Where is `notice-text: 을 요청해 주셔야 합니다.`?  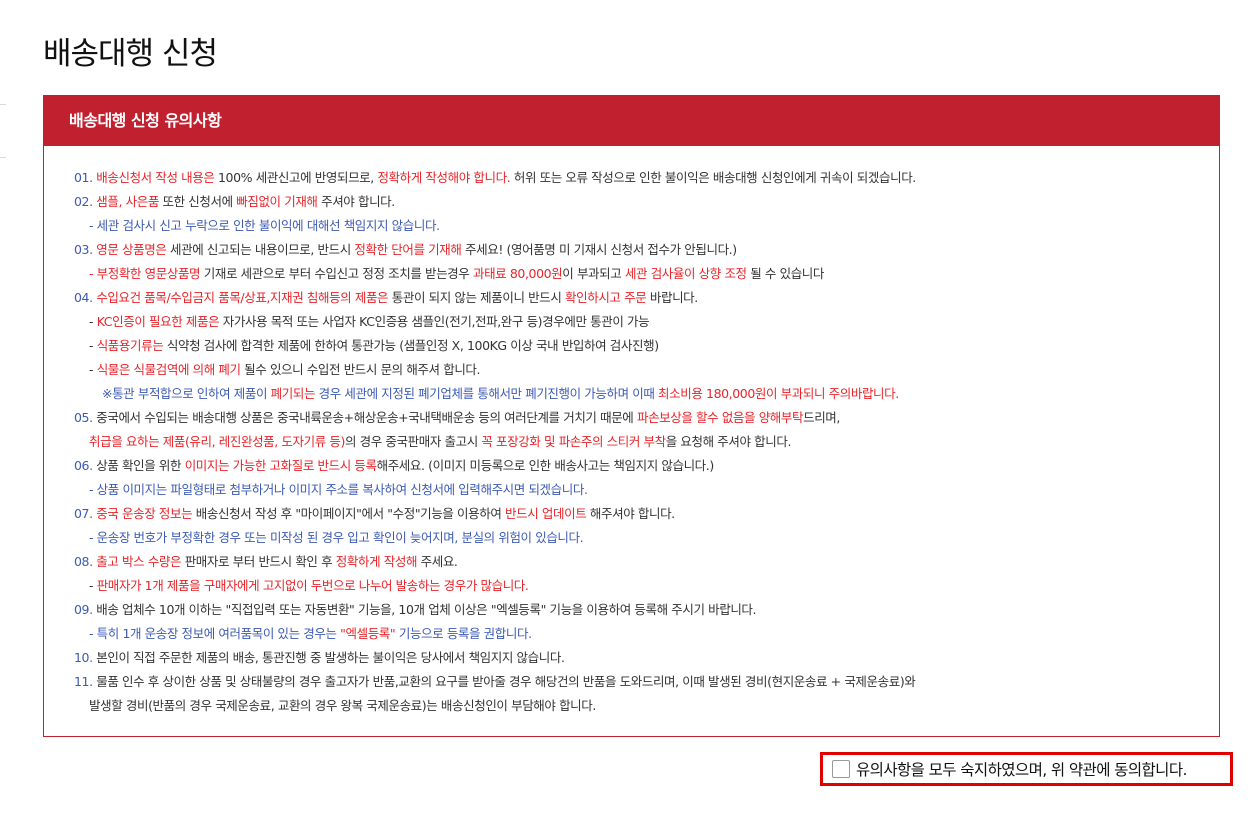 notice-text: 을 요청해 주셔야 합니다. is located at coordinates (728, 441).